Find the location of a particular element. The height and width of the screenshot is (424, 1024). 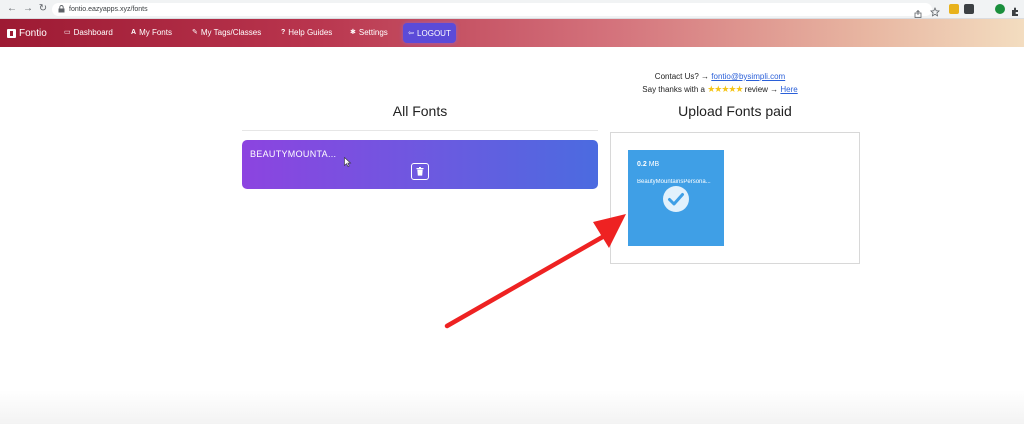

page-footer-shade is located at coordinates (512, 407).